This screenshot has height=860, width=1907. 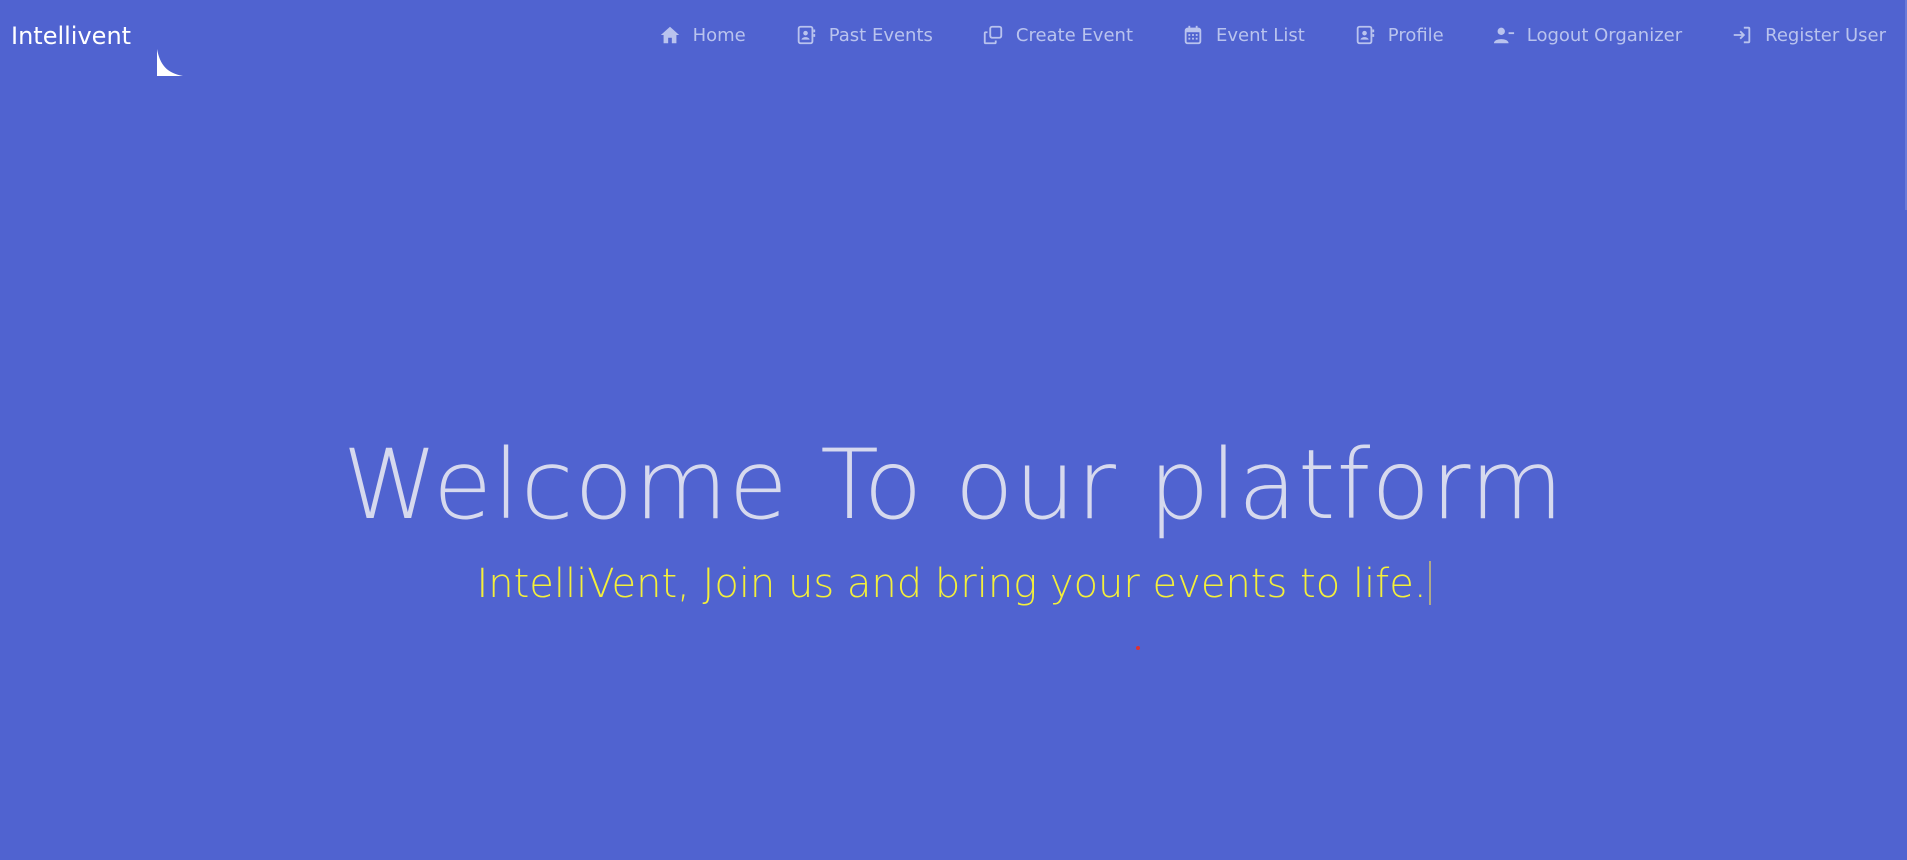 What do you see at coordinates (1193, 35) in the screenshot?
I see `calendar-icon` at bounding box center [1193, 35].